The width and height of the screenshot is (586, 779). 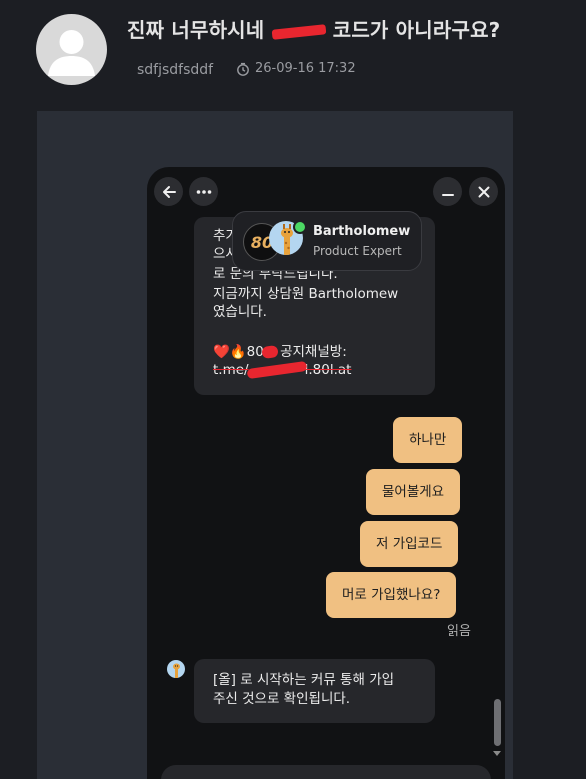 What do you see at coordinates (305, 68) in the screenshot?
I see `post-timestamp: 26-09-16 17:32` at bounding box center [305, 68].